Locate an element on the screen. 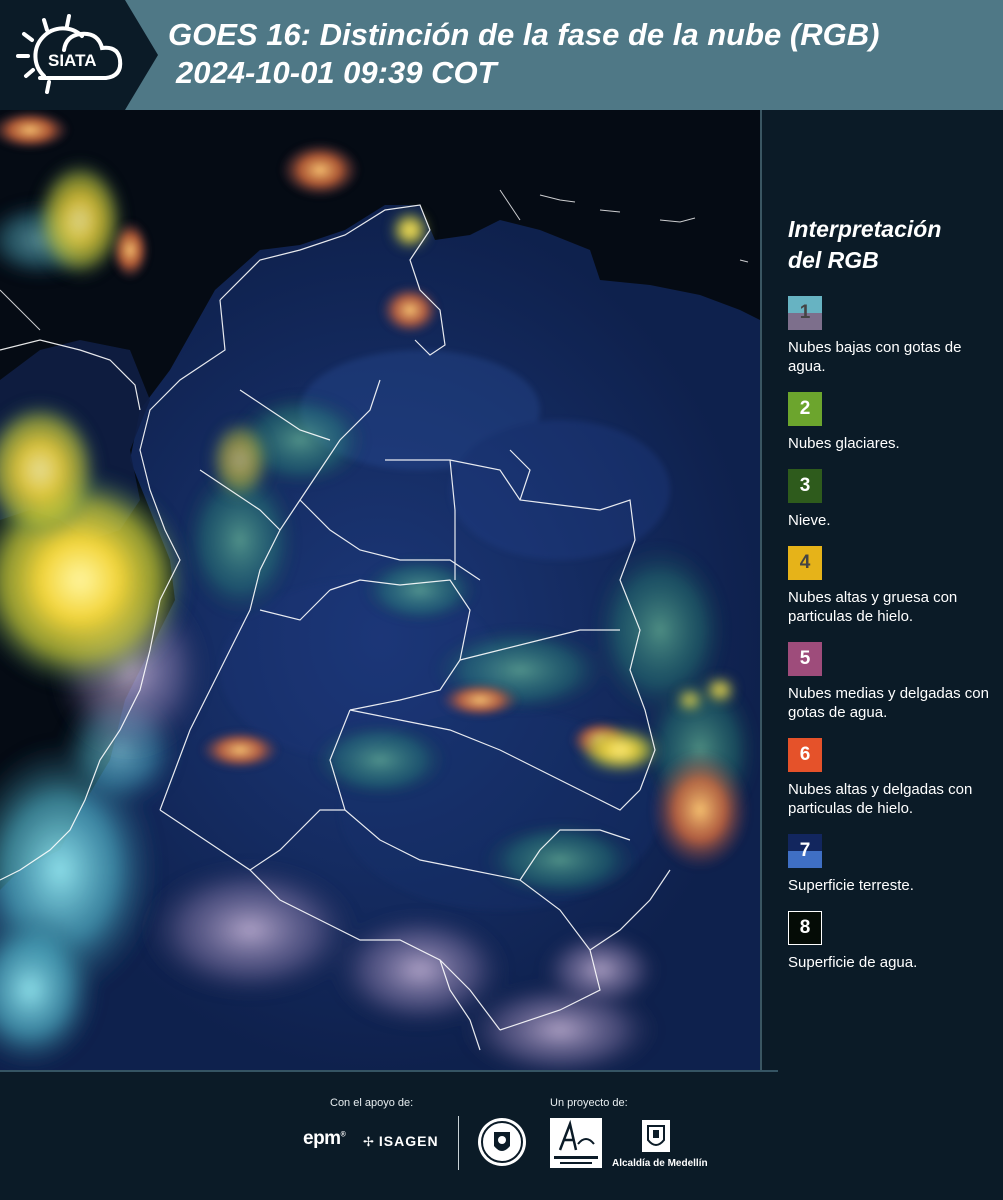  epm-logo: epm® is located at coordinates (324, 1138).